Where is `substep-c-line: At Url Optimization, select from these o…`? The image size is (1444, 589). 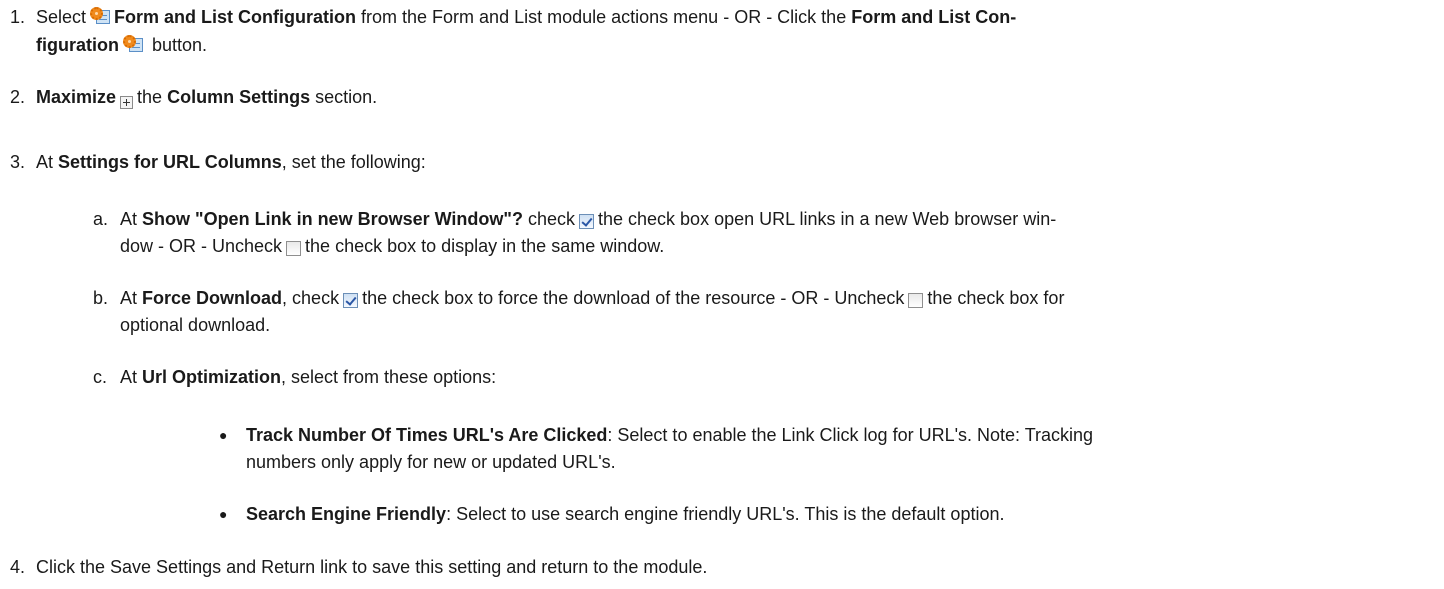 substep-c-line: At Url Optimization, select from these o… is located at coordinates (308, 377).